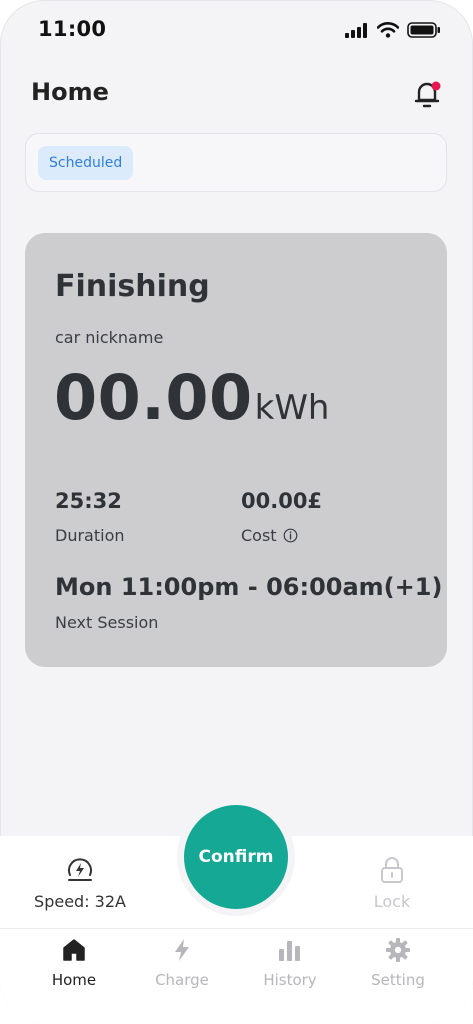 This screenshot has height=1024, width=473. Describe the element at coordinates (392, 901) in the screenshot. I see `lock-label: Lock` at that location.